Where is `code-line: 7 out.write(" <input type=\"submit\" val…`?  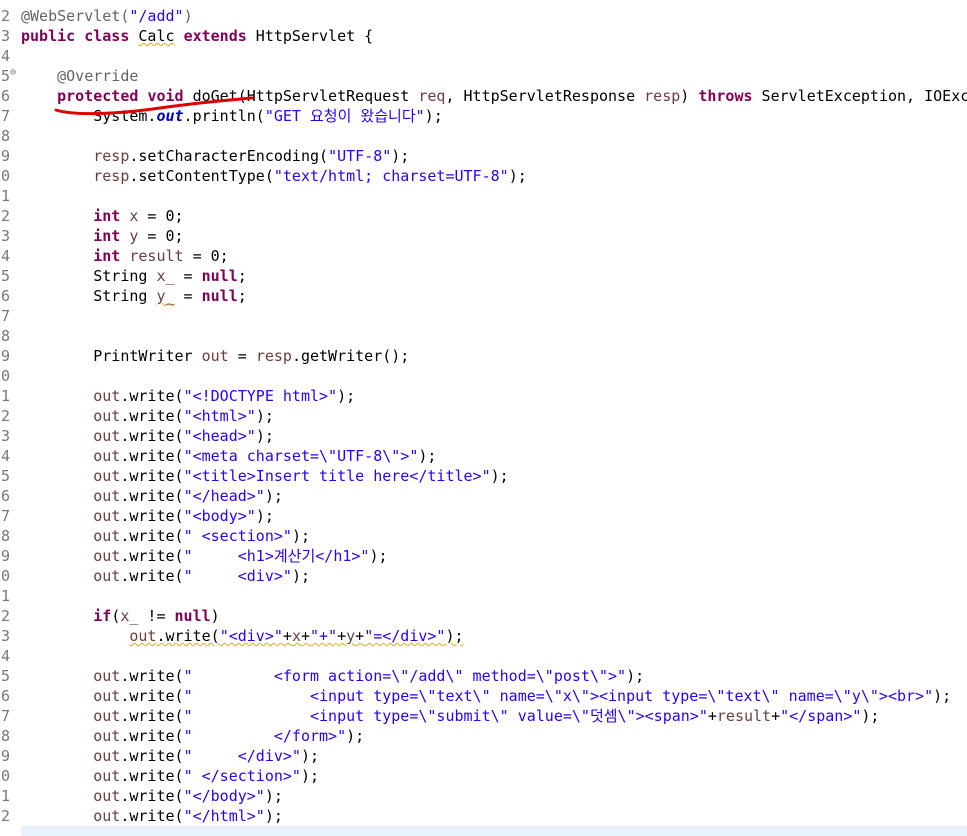
code-line: 7 out.write(" <input type=\"submit\" val… is located at coordinates (483, 716).